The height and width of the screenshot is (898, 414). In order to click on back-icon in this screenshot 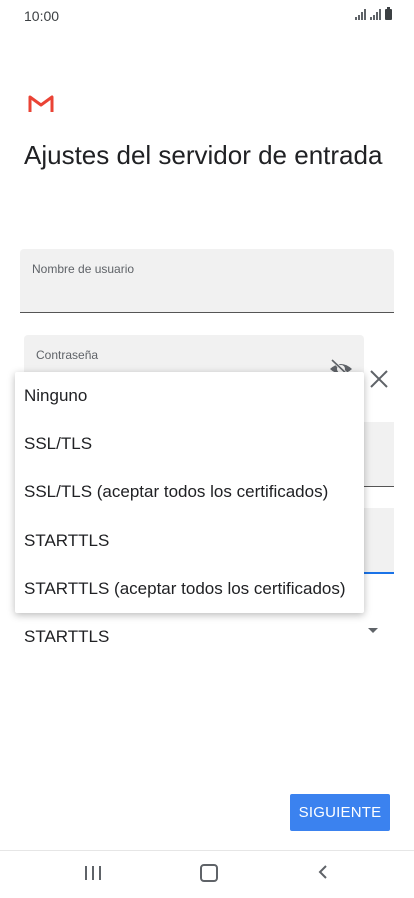, I will do `click(324, 872)`.